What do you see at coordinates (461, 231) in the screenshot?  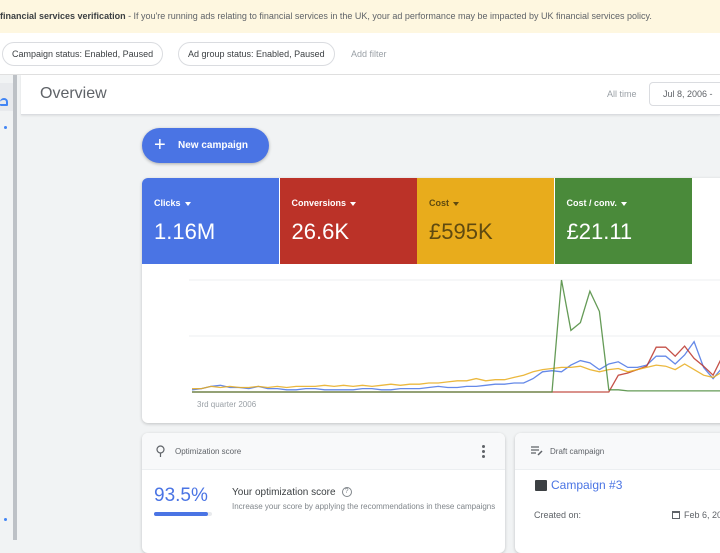 I see `metric-value: £595K` at bounding box center [461, 231].